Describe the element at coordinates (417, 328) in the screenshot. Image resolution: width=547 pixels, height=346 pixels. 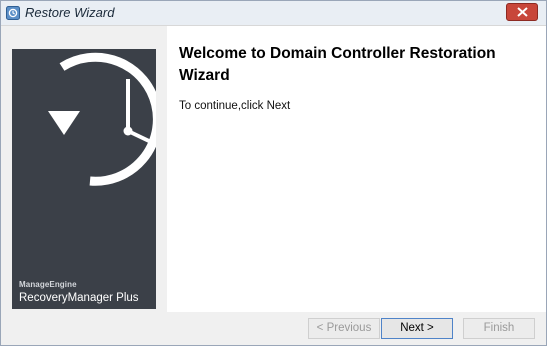
I see `next-button: Next >` at that location.